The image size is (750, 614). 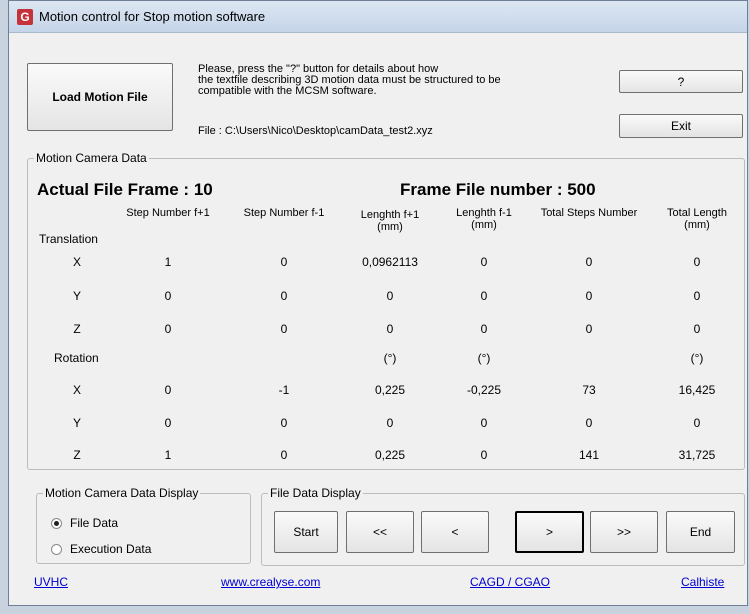 What do you see at coordinates (76, 358) in the screenshot?
I see `rotation-label: Rotation` at bounding box center [76, 358].